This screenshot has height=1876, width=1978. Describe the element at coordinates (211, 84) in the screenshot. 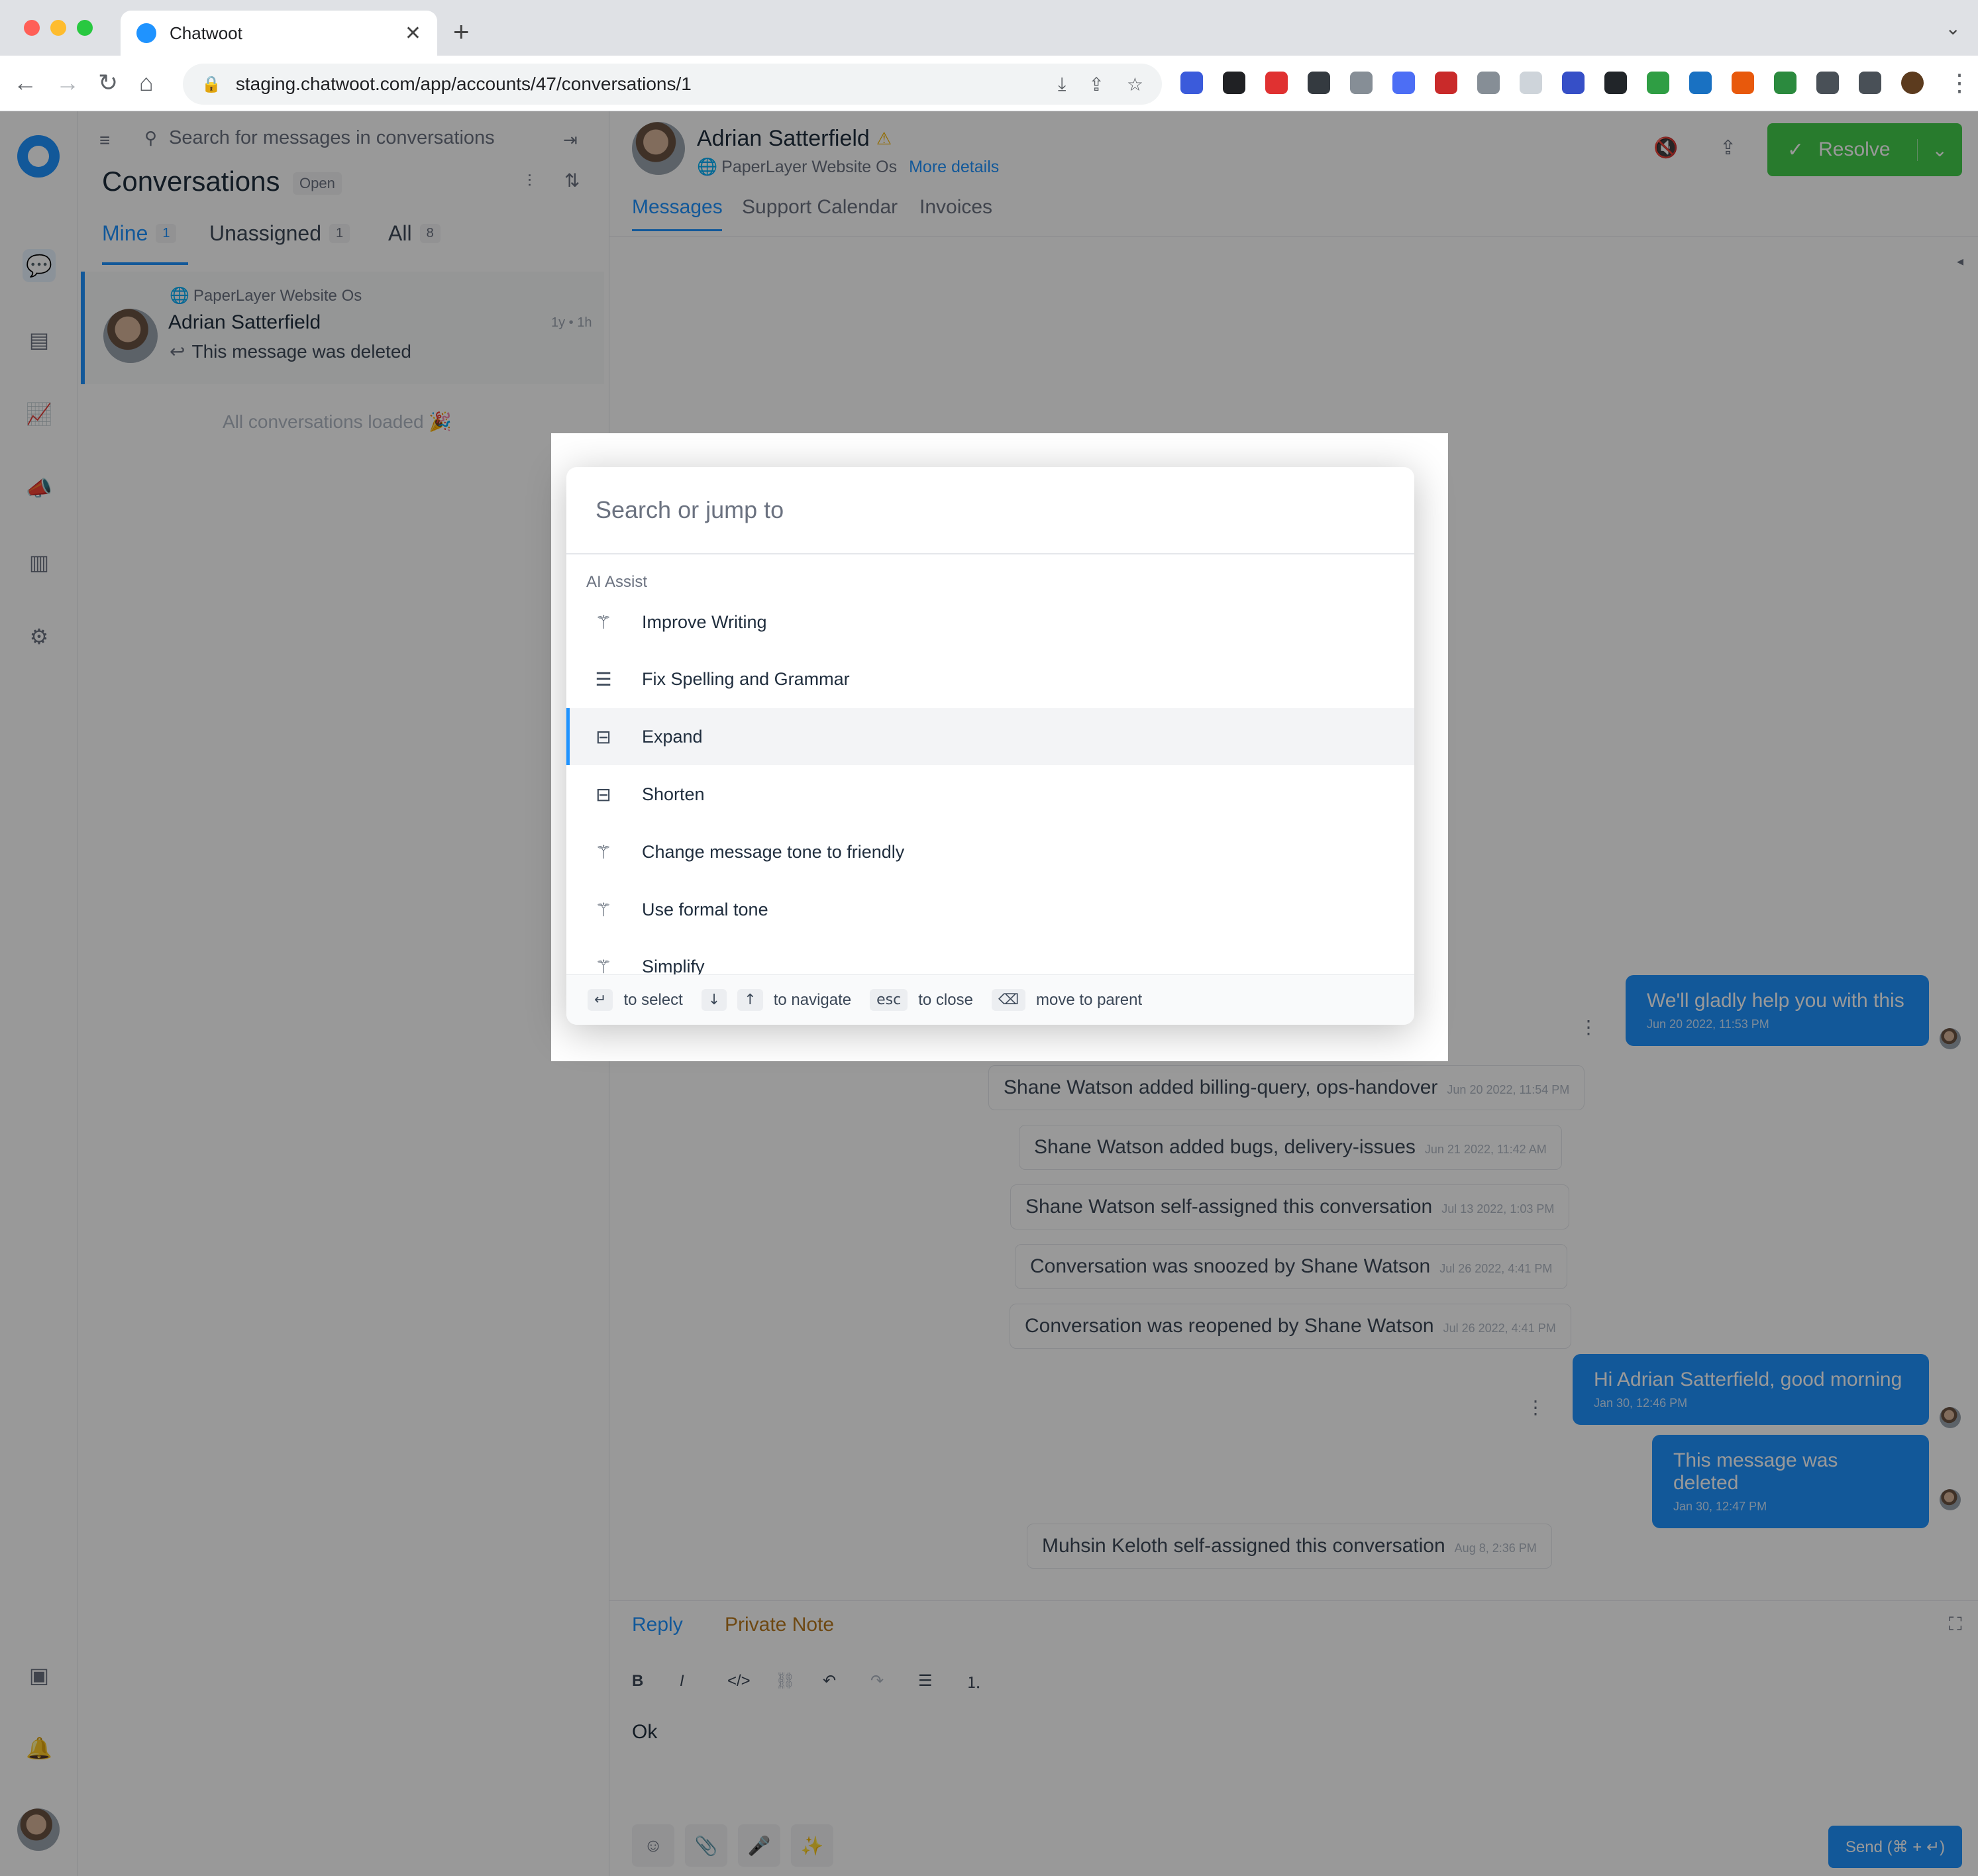

I see `lock-icon: 🔒` at that location.